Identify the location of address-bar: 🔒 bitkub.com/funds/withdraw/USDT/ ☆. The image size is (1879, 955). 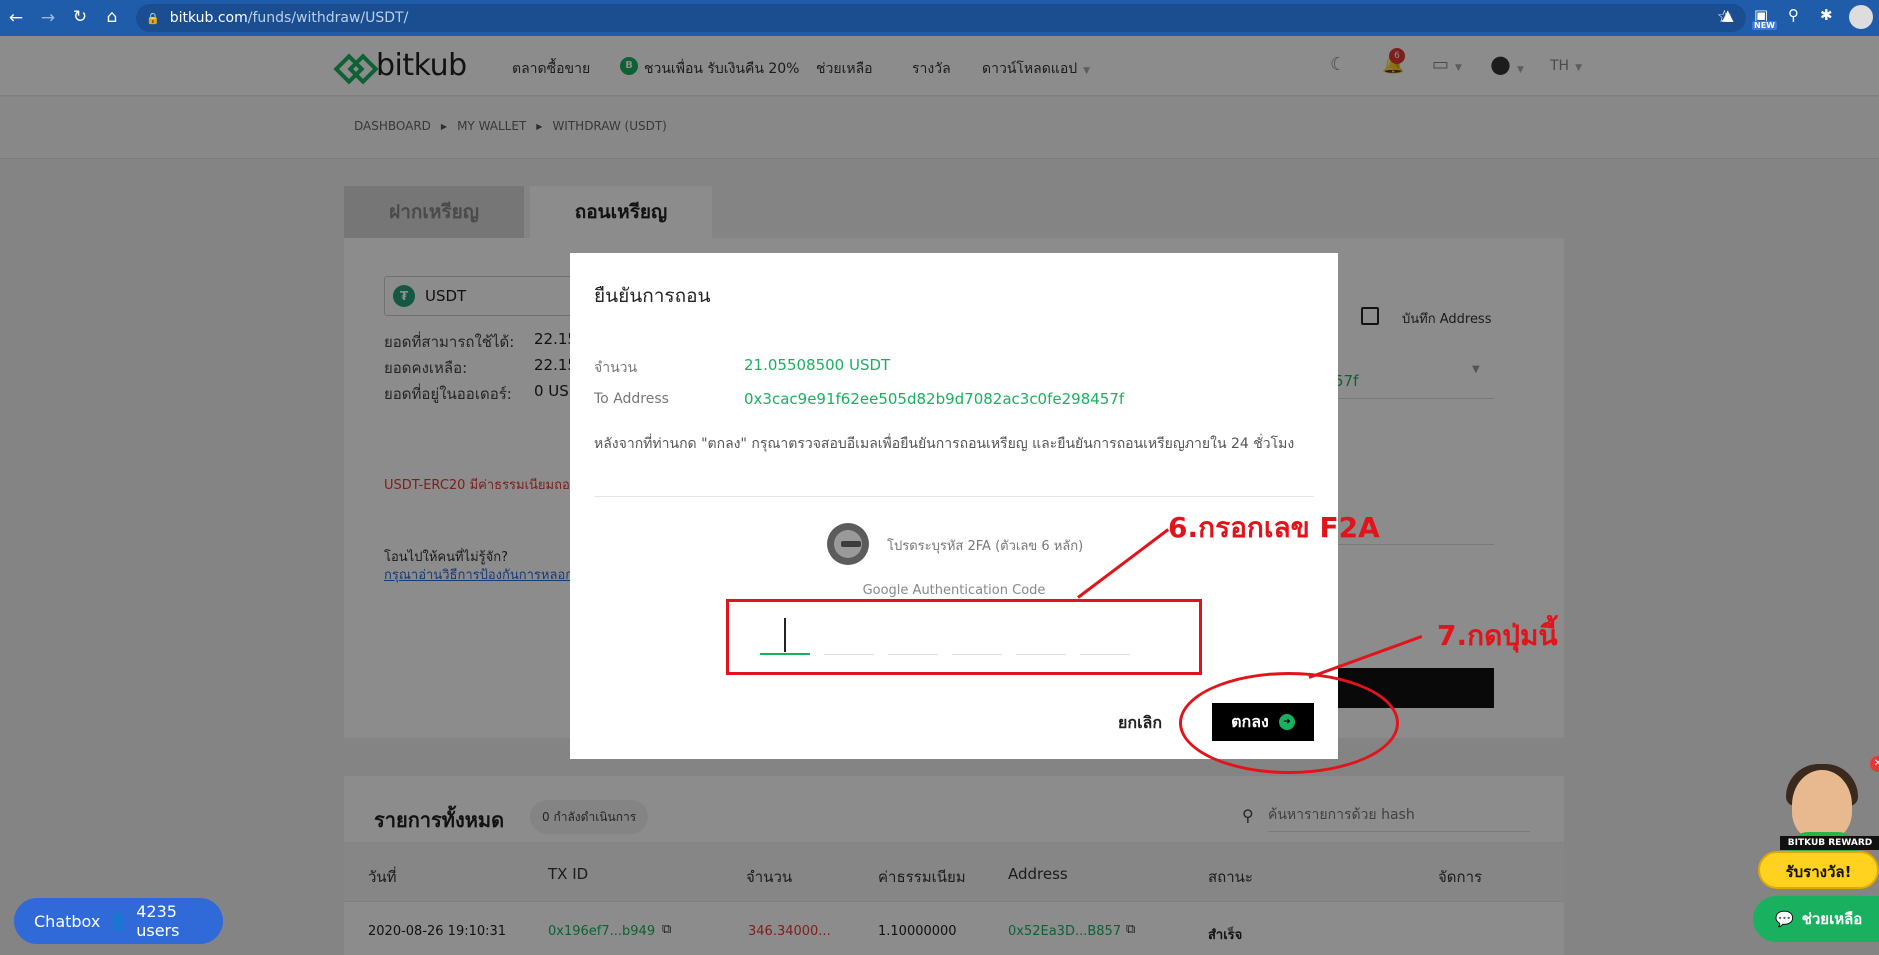
(941, 18).